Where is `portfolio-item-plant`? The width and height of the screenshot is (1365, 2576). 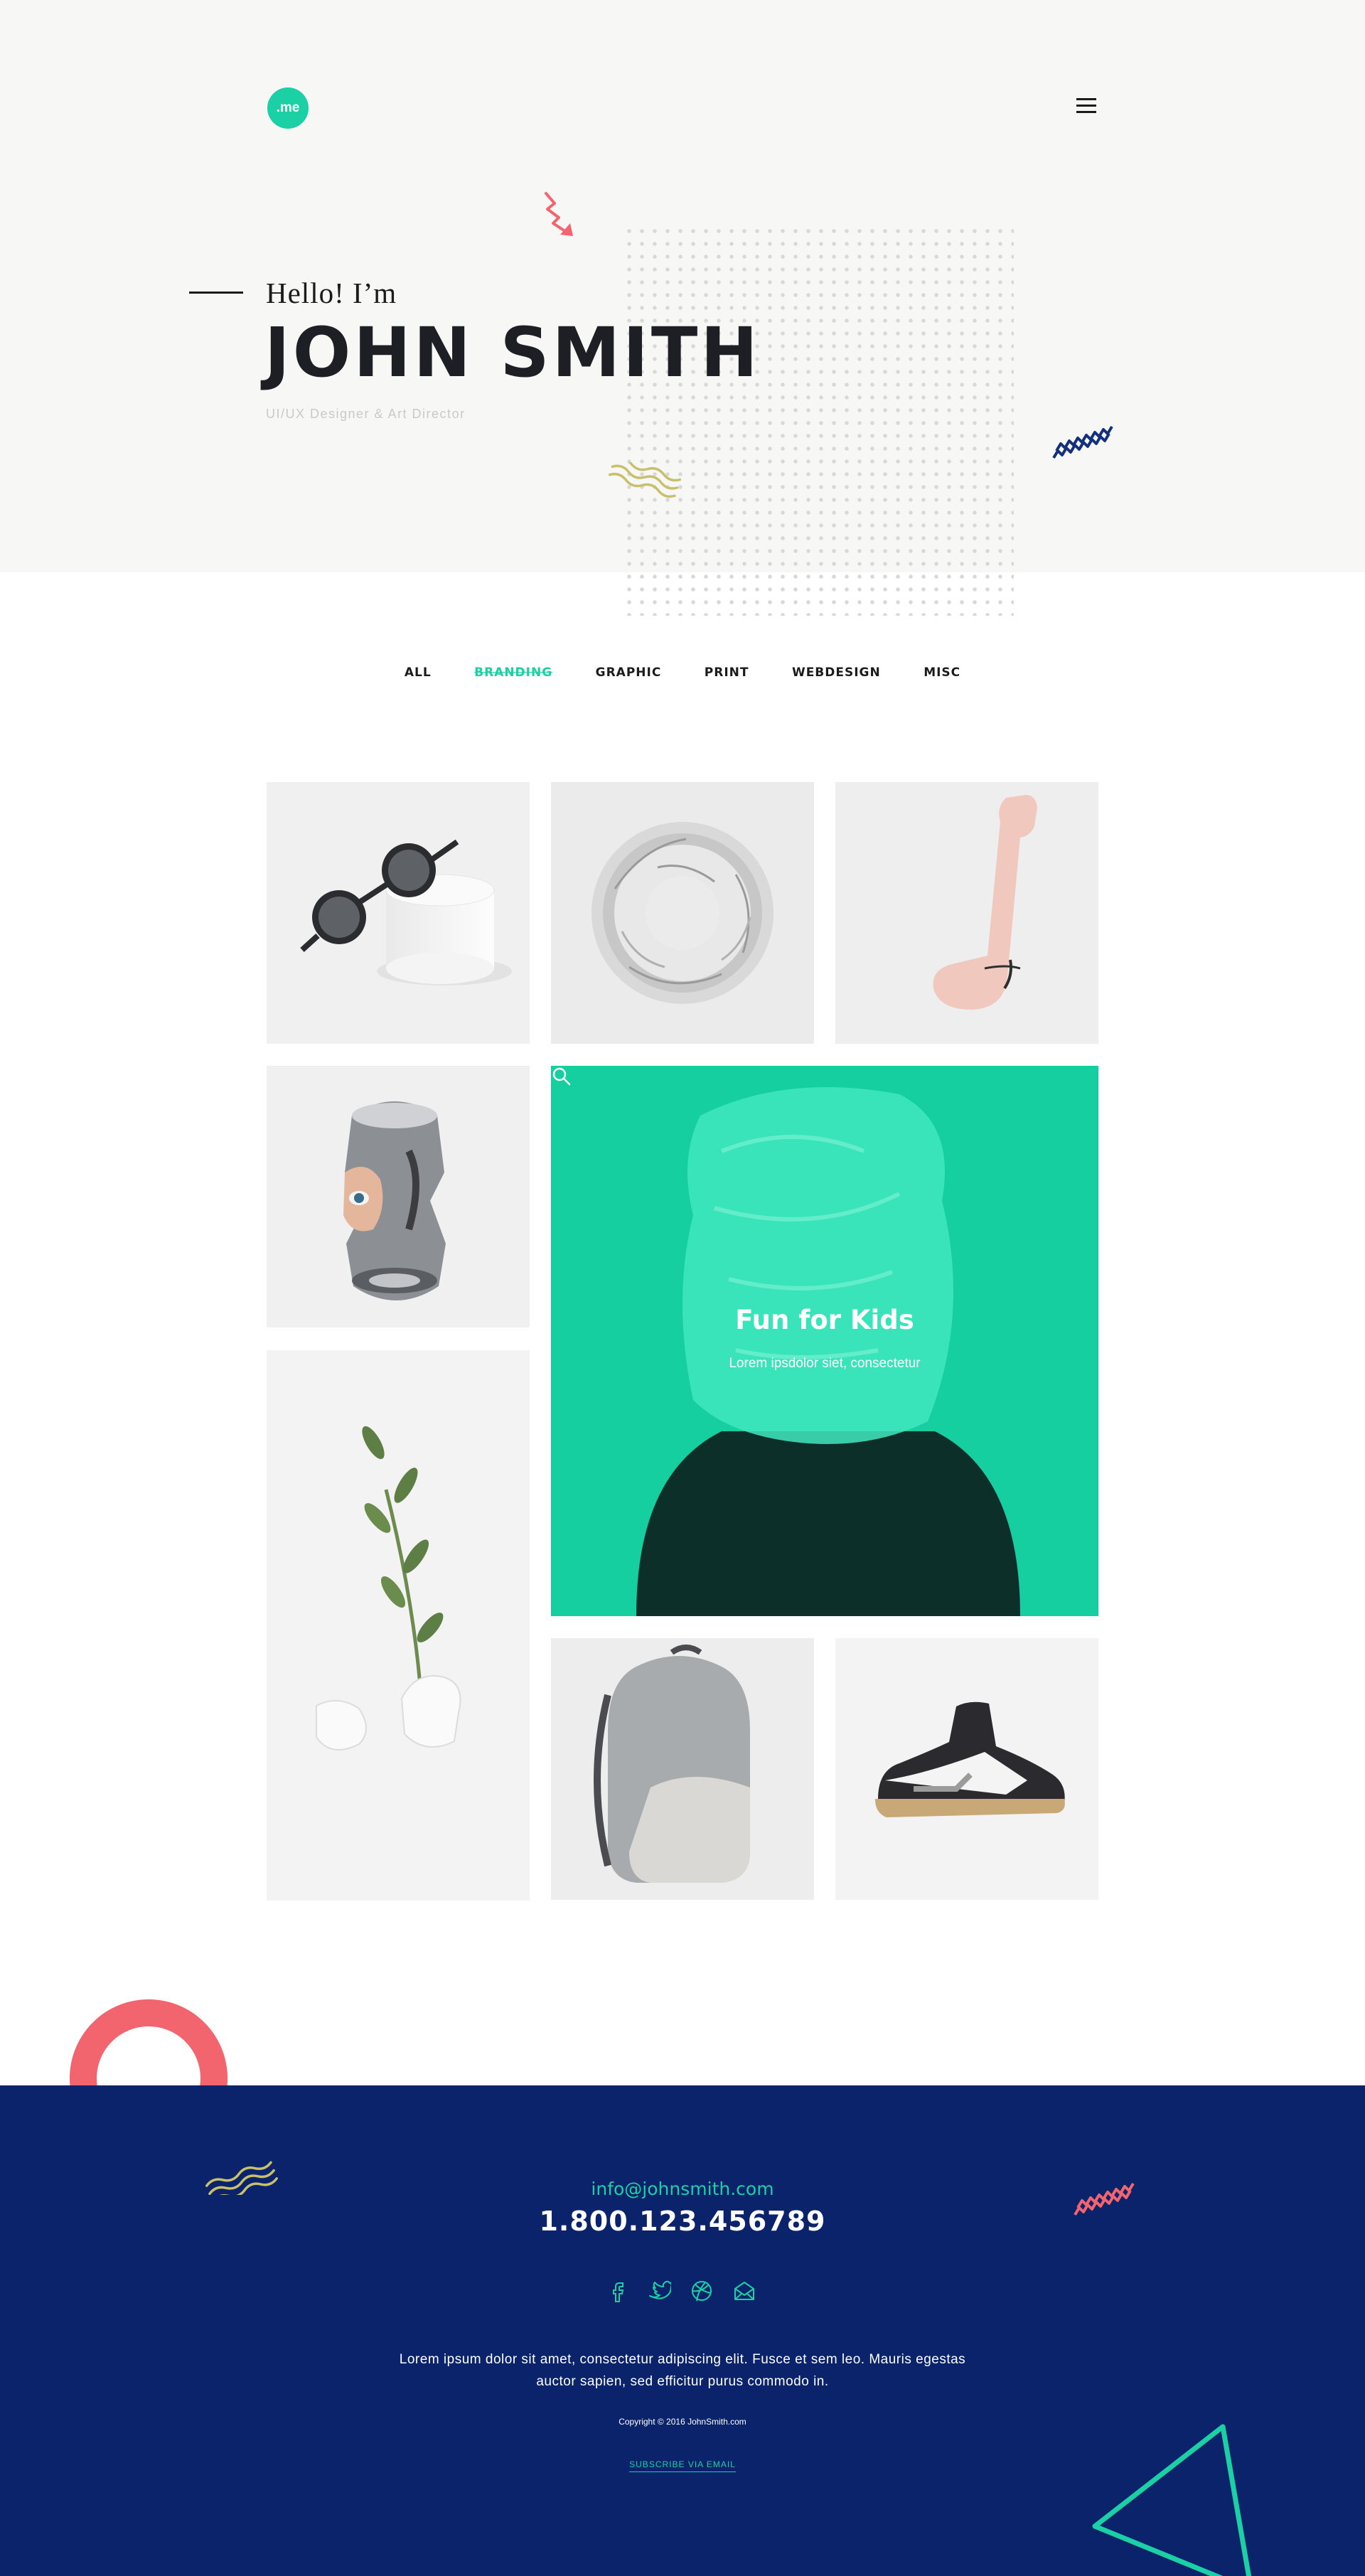 portfolio-item-plant is located at coordinates (399, 1625).